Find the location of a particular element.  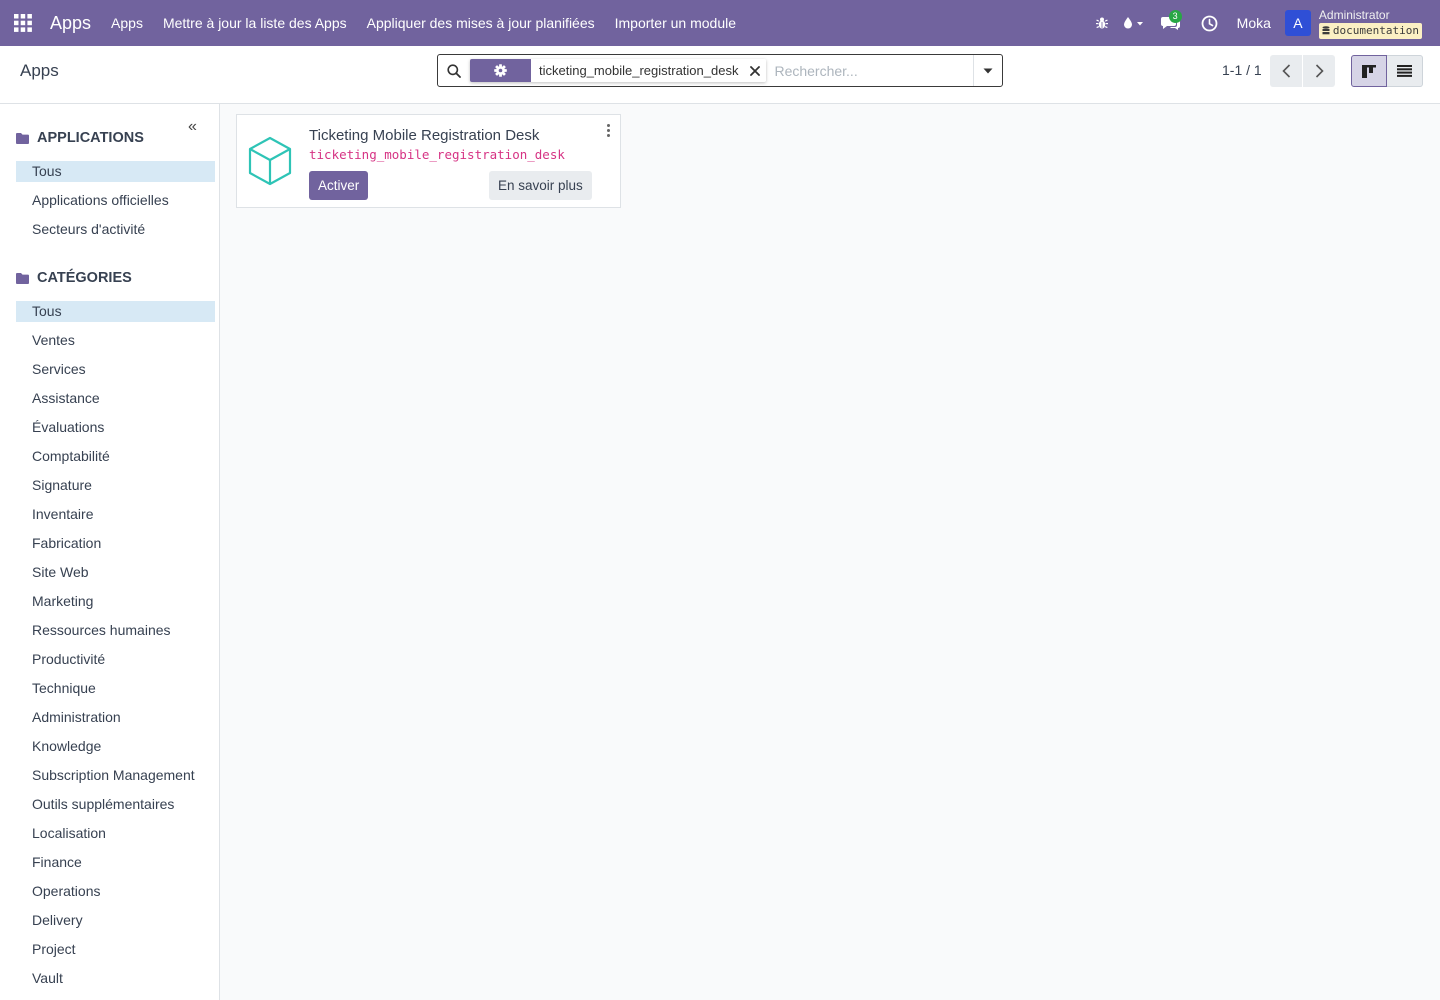

search-facet: ticketing_mobile_registration_desk is located at coordinates (618, 70).